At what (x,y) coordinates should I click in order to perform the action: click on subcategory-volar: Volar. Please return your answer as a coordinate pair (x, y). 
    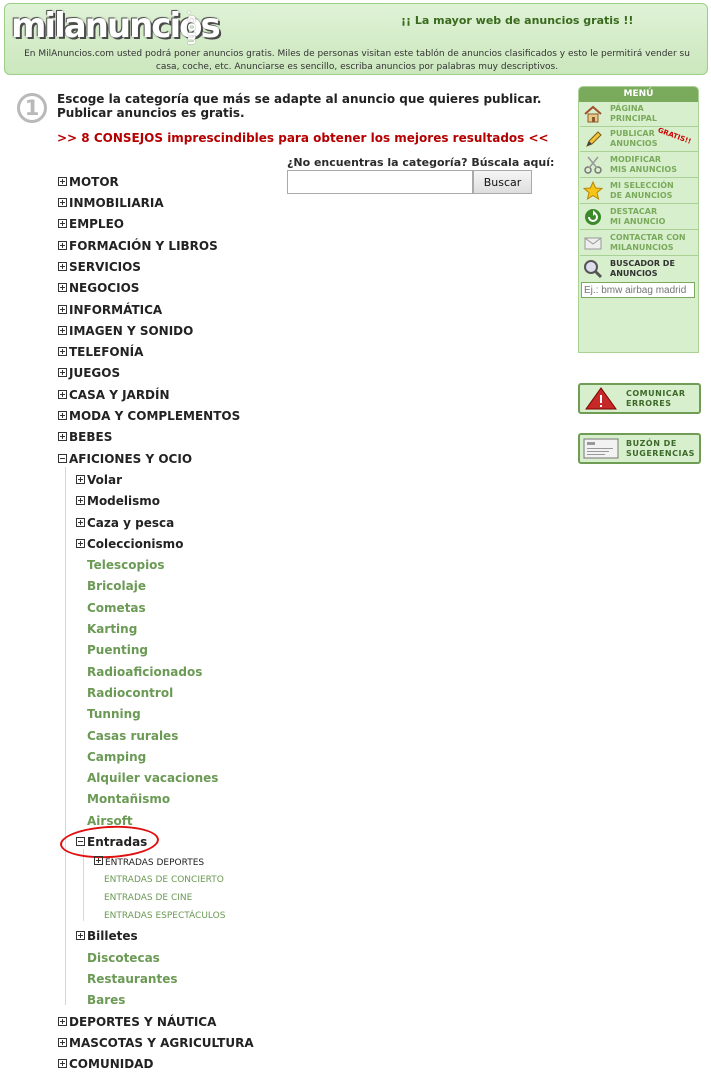
    Looking at the image, I should click on (99, 480).